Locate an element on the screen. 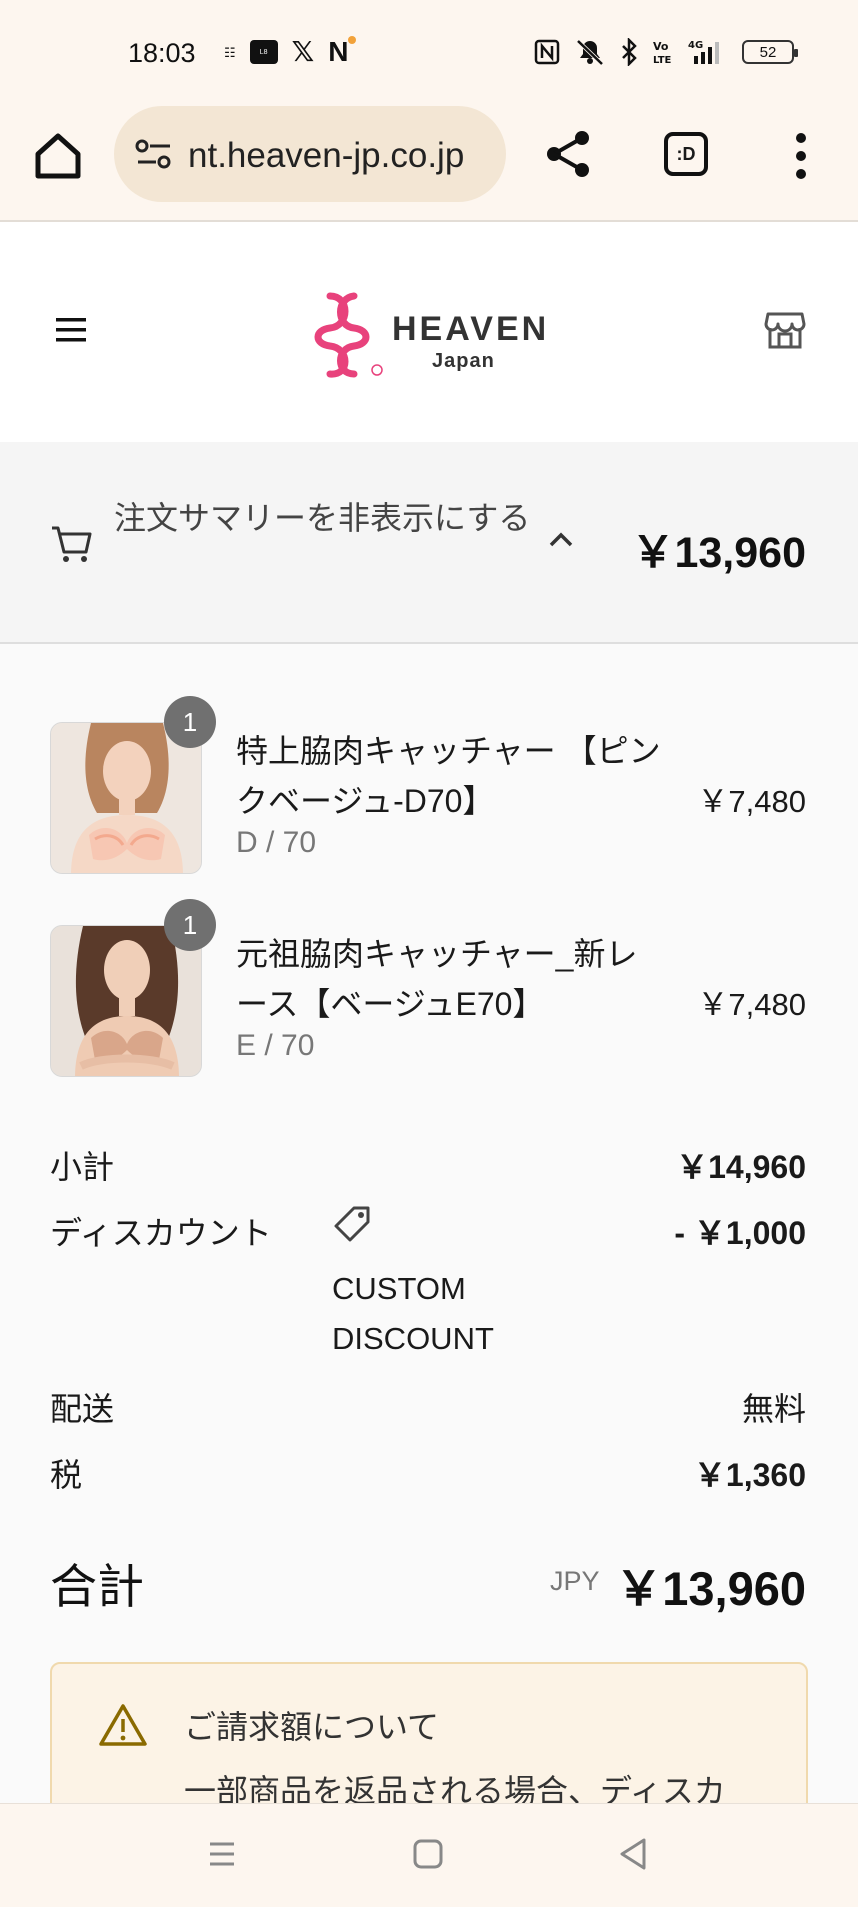  browser-toolbar: nt.heaven-jp.co.jp :D is located at coordinates (429, 164).